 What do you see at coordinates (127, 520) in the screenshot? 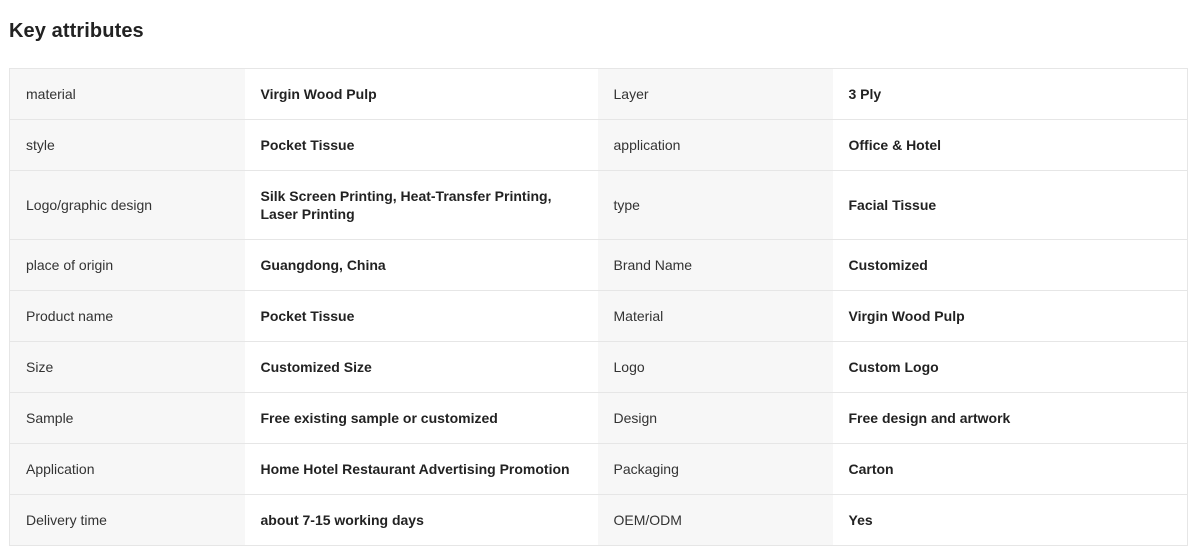
I see `attribute-label: Delivery time` at bounding box center [127, 520].